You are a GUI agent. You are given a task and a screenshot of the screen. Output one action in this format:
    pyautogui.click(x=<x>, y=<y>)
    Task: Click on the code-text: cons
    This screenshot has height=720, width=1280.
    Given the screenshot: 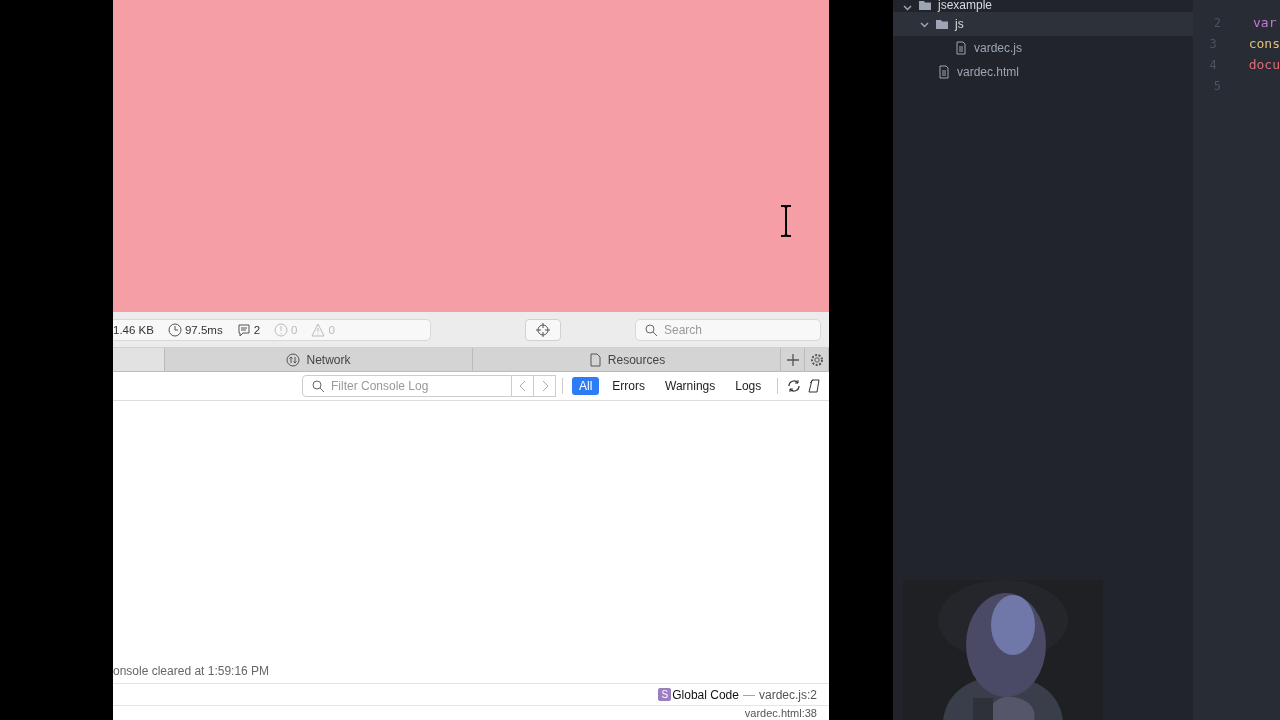 What is the action you would take?
    pyautogui.click(x=1264, y=43)
    